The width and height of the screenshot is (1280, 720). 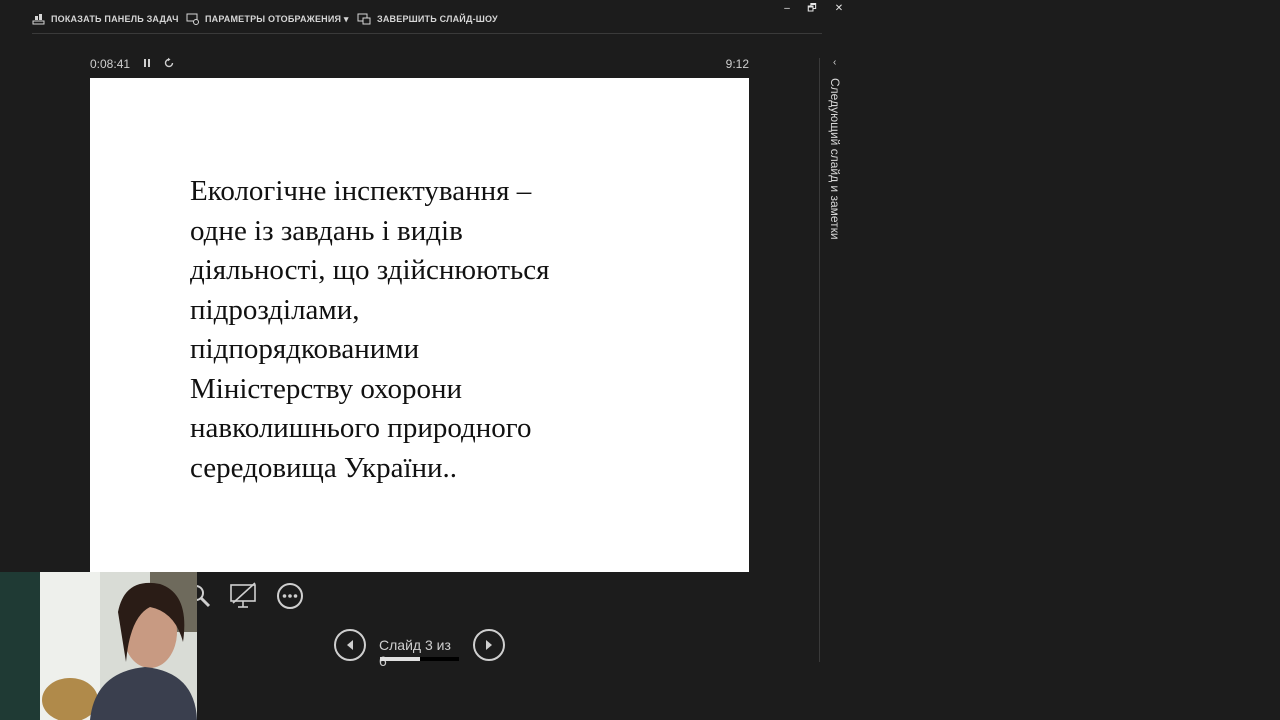 I want to click on arrow-right-icon, so click(x=489, y=645).